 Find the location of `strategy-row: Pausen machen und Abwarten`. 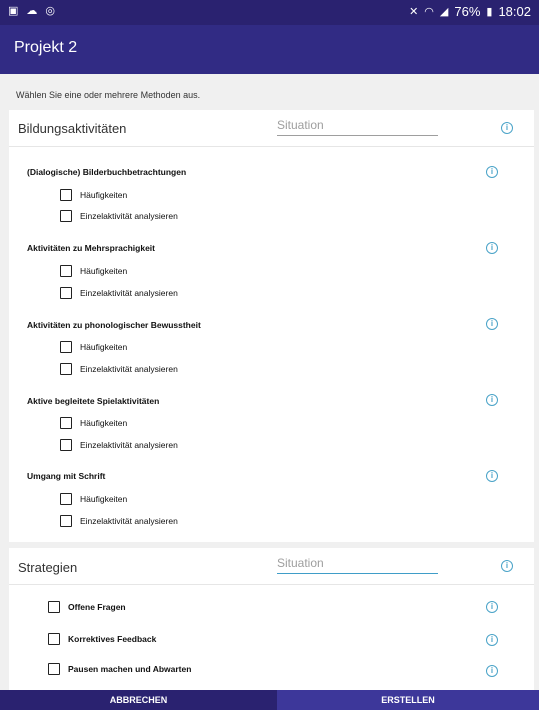

strategy-row: Pausen machen und Abwarten is located at coordinates (119, 669).